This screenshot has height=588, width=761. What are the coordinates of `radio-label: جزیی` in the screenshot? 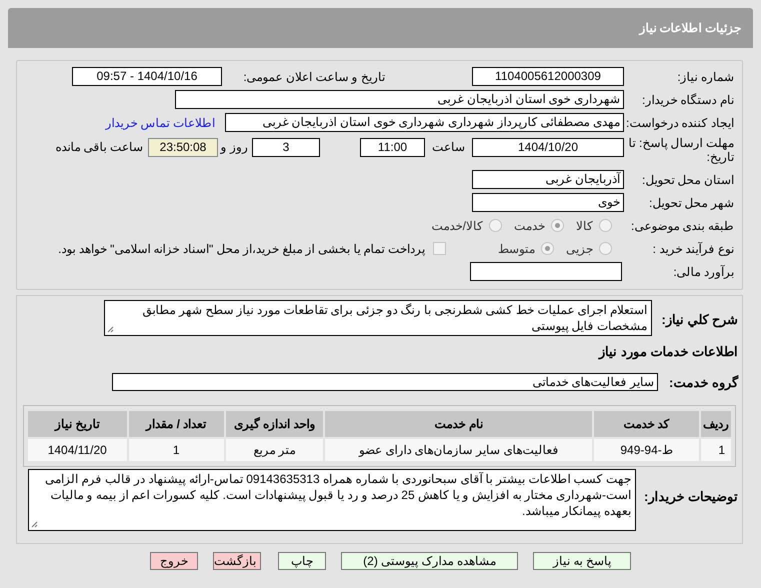 It's located at (579, 249).